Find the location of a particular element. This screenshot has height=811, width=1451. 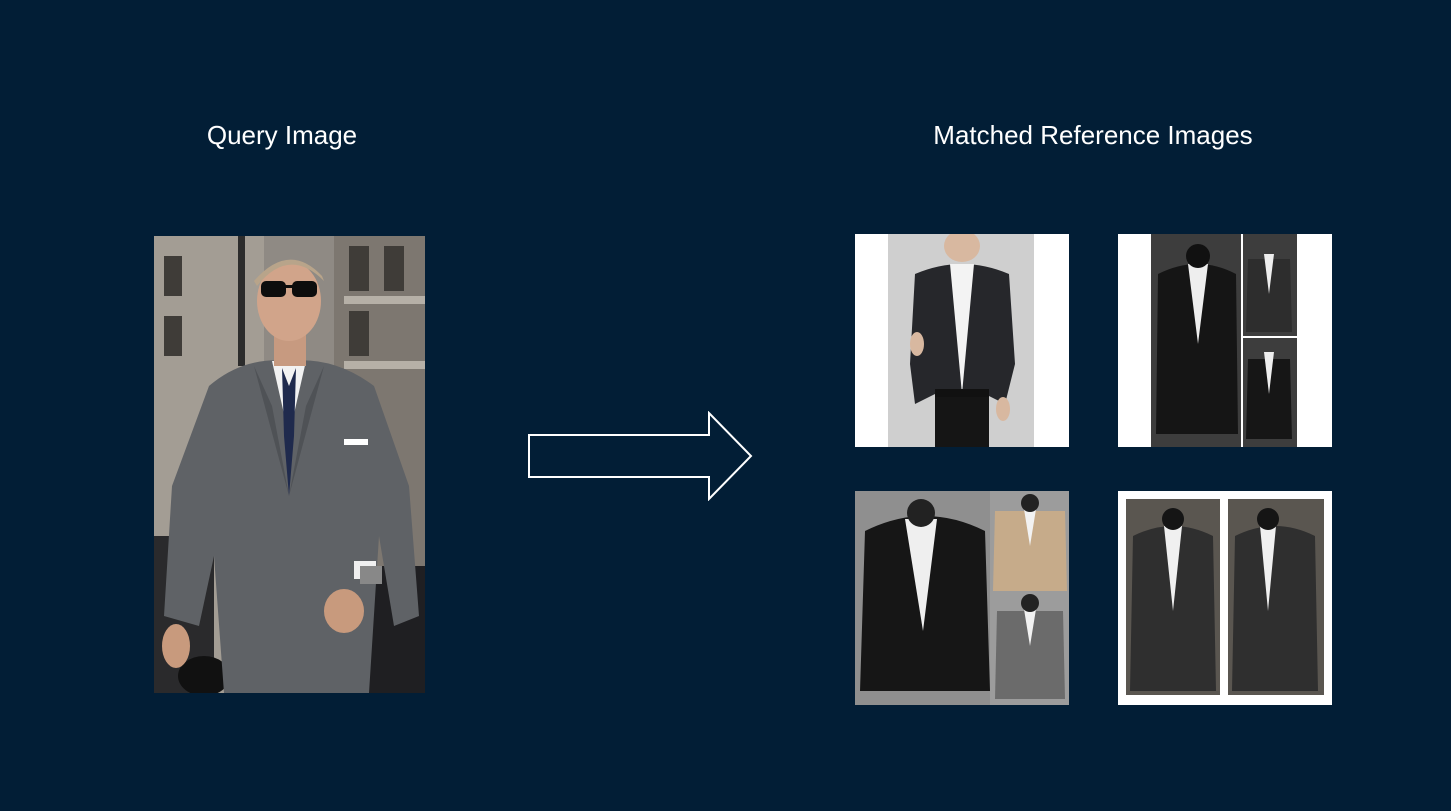

man-in-grey-suit-illustration is located at coordinates (289, 464).